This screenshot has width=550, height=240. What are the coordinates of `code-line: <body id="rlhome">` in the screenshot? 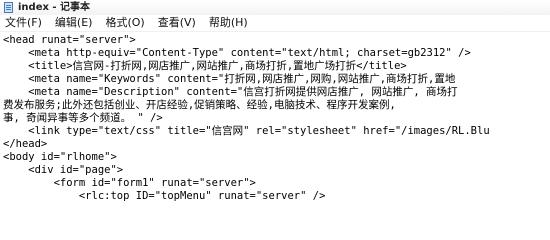 It's located at (60, 157).